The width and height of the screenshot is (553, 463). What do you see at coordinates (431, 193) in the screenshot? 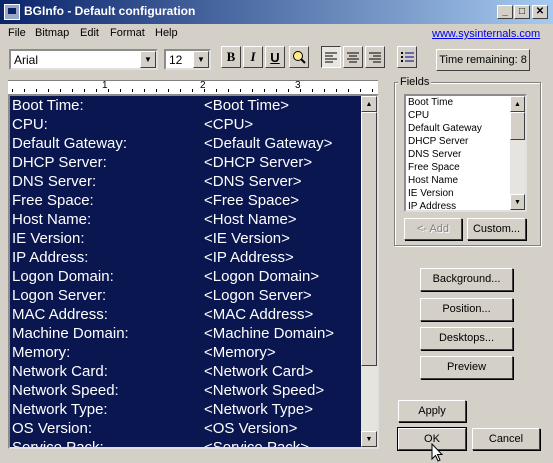
I see `fields-list-item: IE Version` at bounding box center [431, 193].